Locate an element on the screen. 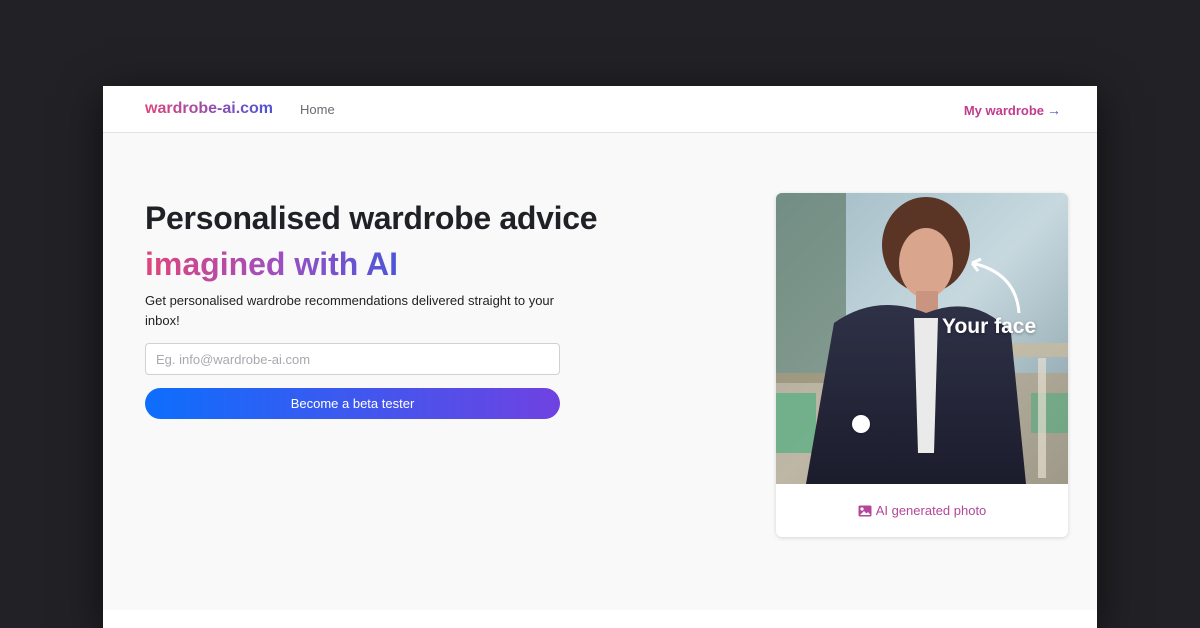  hero-title: Personalised wardrobe advice is located at coordinates (371, 218).